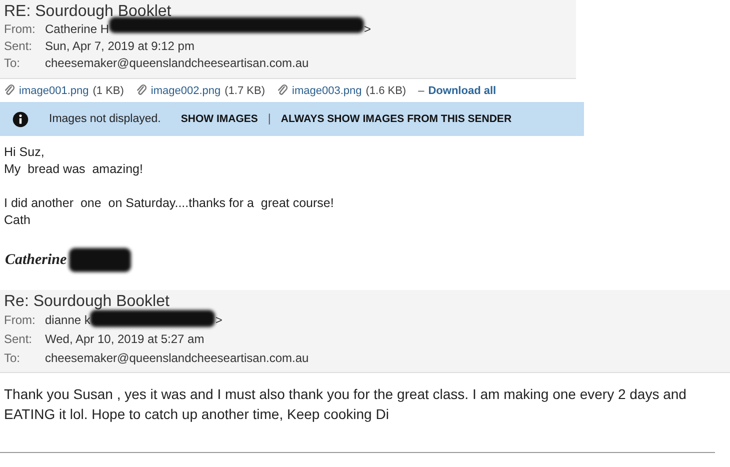 The image size is (730, 467). I want to click on show-images-link: SHOW IMAGES, so click(219, 119).